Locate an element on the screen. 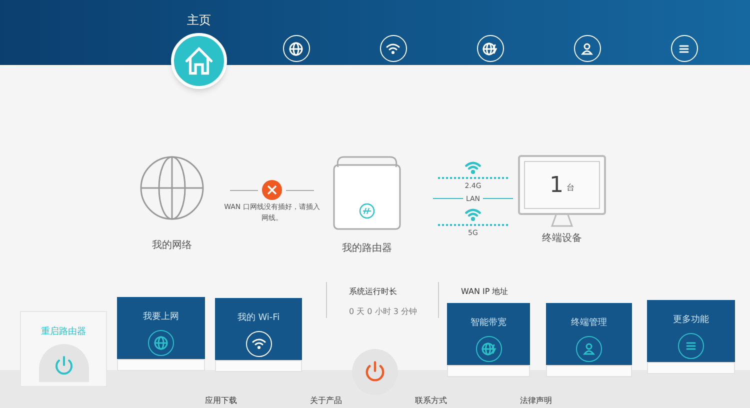  footer-link: 应用下载 is located at coordinates (221, 401).